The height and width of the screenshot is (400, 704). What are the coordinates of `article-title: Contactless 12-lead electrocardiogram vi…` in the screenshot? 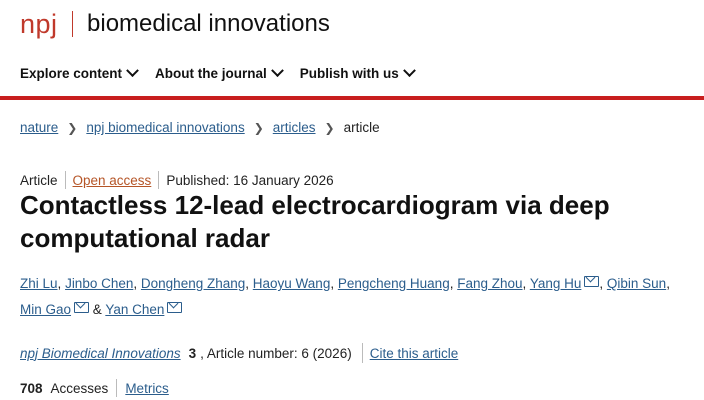 It's located at (315, 221).